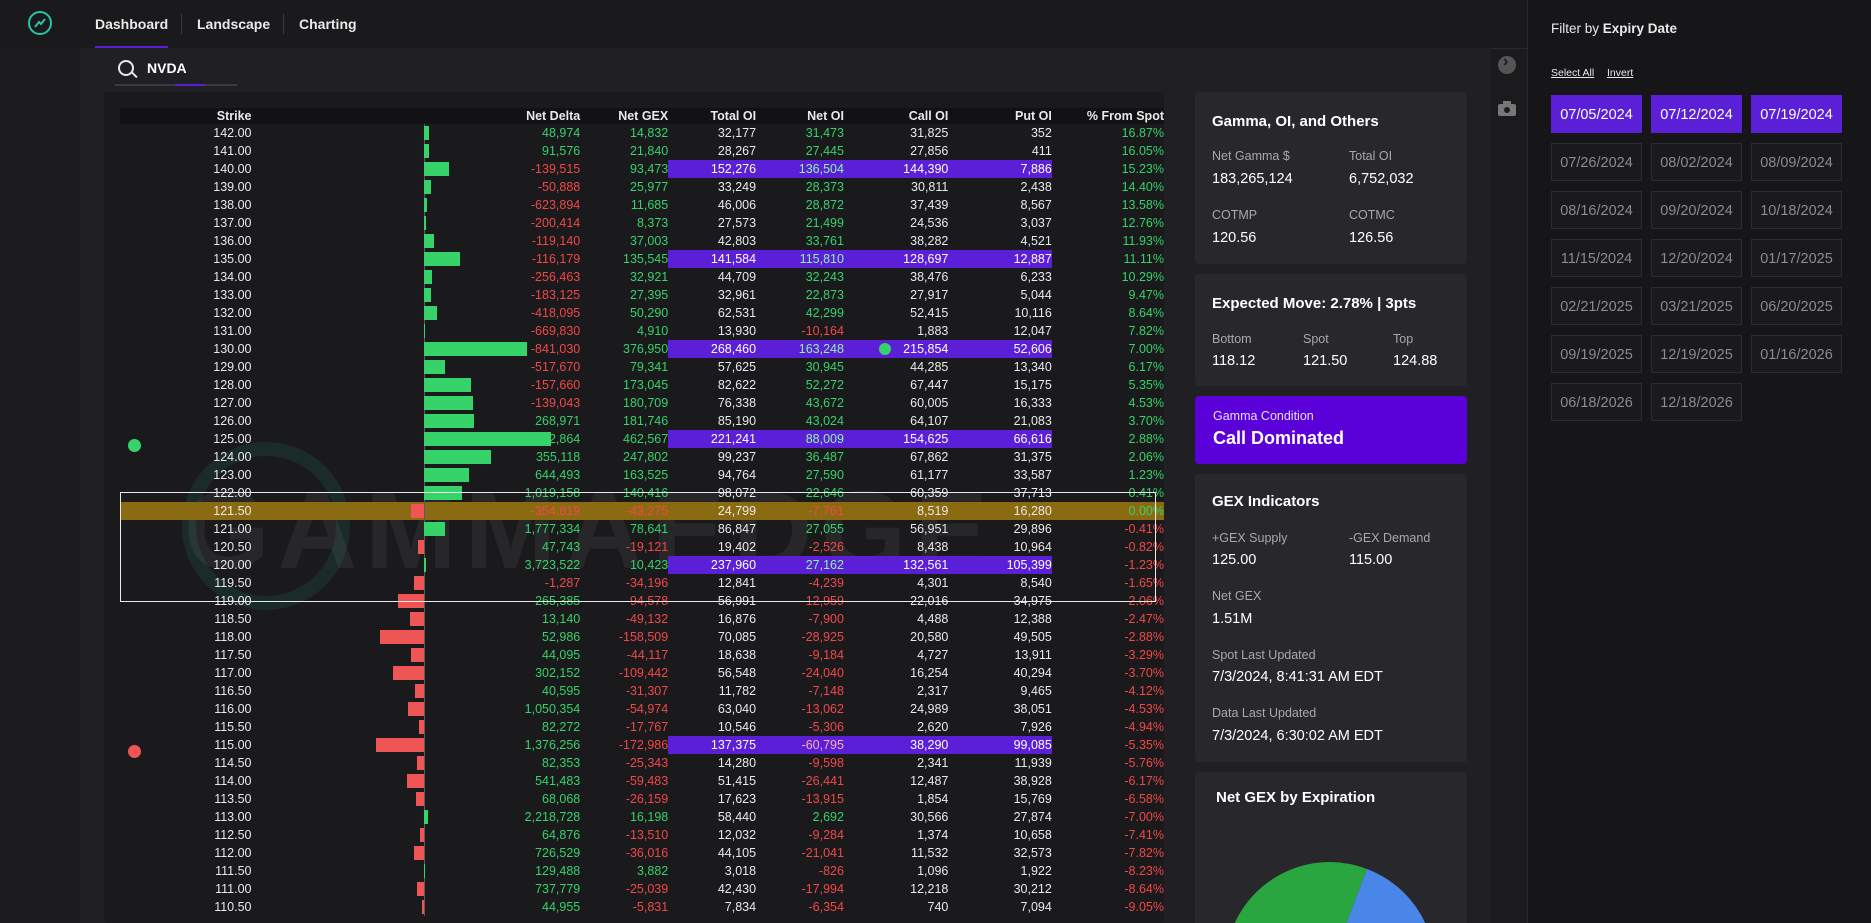  What do you see at coordinates (1796, 210) in the screenshot?
I see `expiry-date-button: 10/18/2024` at bounding box center [1796, 210].